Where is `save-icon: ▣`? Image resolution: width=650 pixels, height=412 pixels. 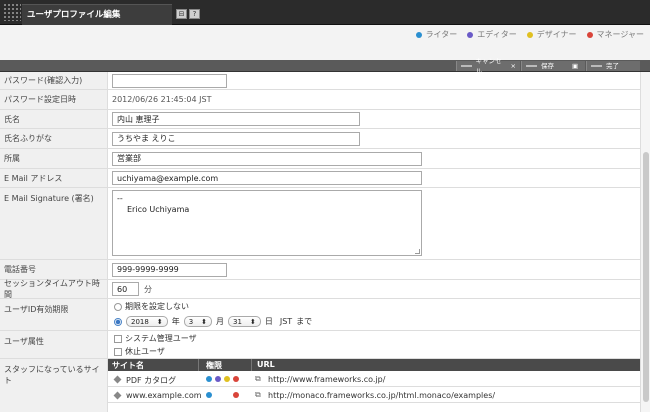 save-icon: ▣ is located at coordinates (575, 66).